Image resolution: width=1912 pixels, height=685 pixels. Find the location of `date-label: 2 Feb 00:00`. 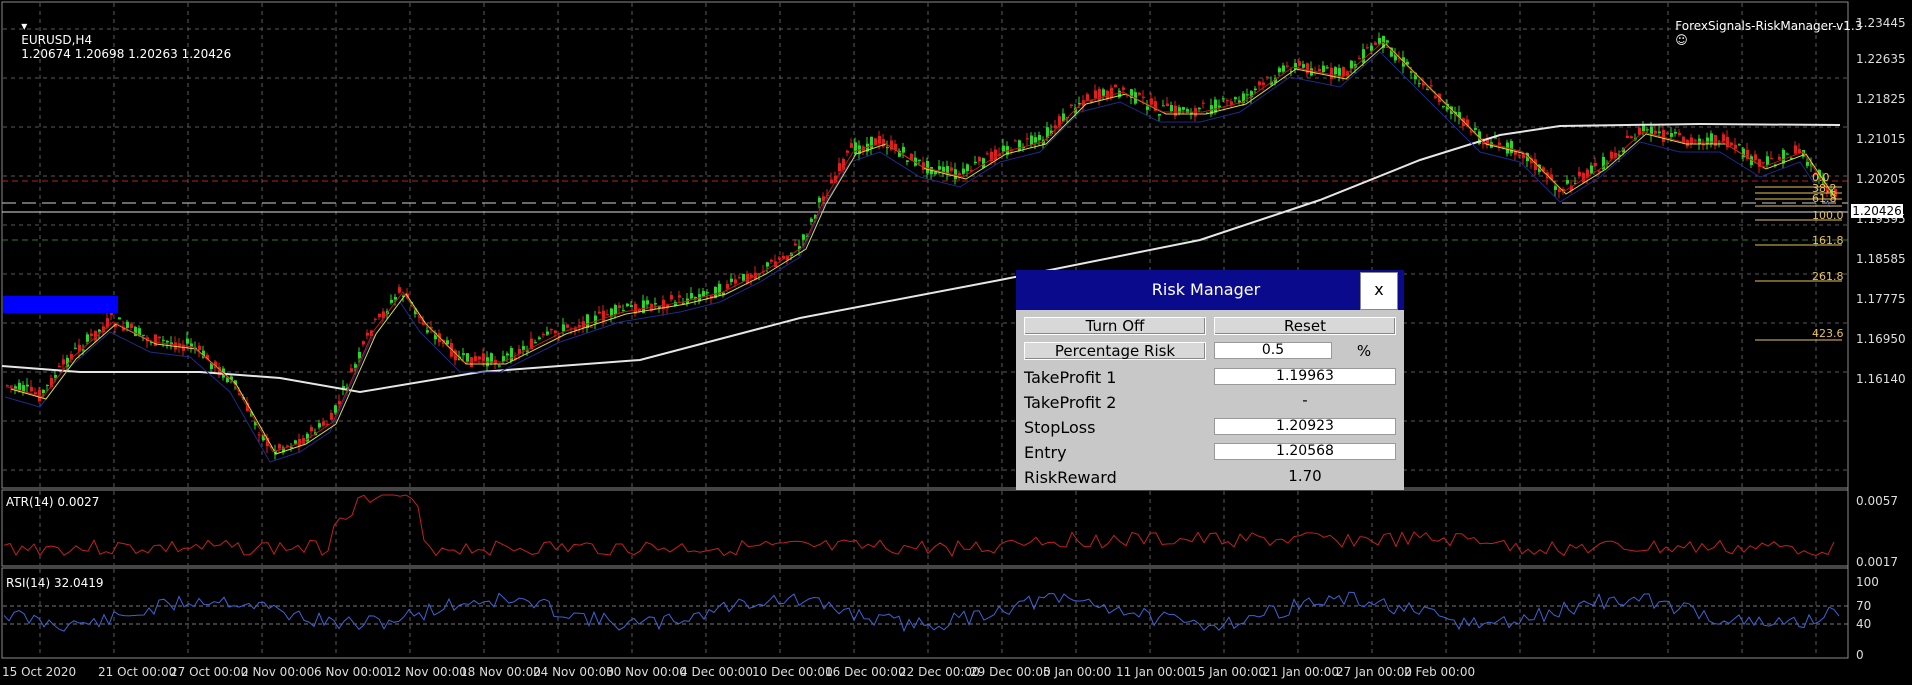

date-label: 2 Feb 00:00 is located at coordinates (1440, 672).